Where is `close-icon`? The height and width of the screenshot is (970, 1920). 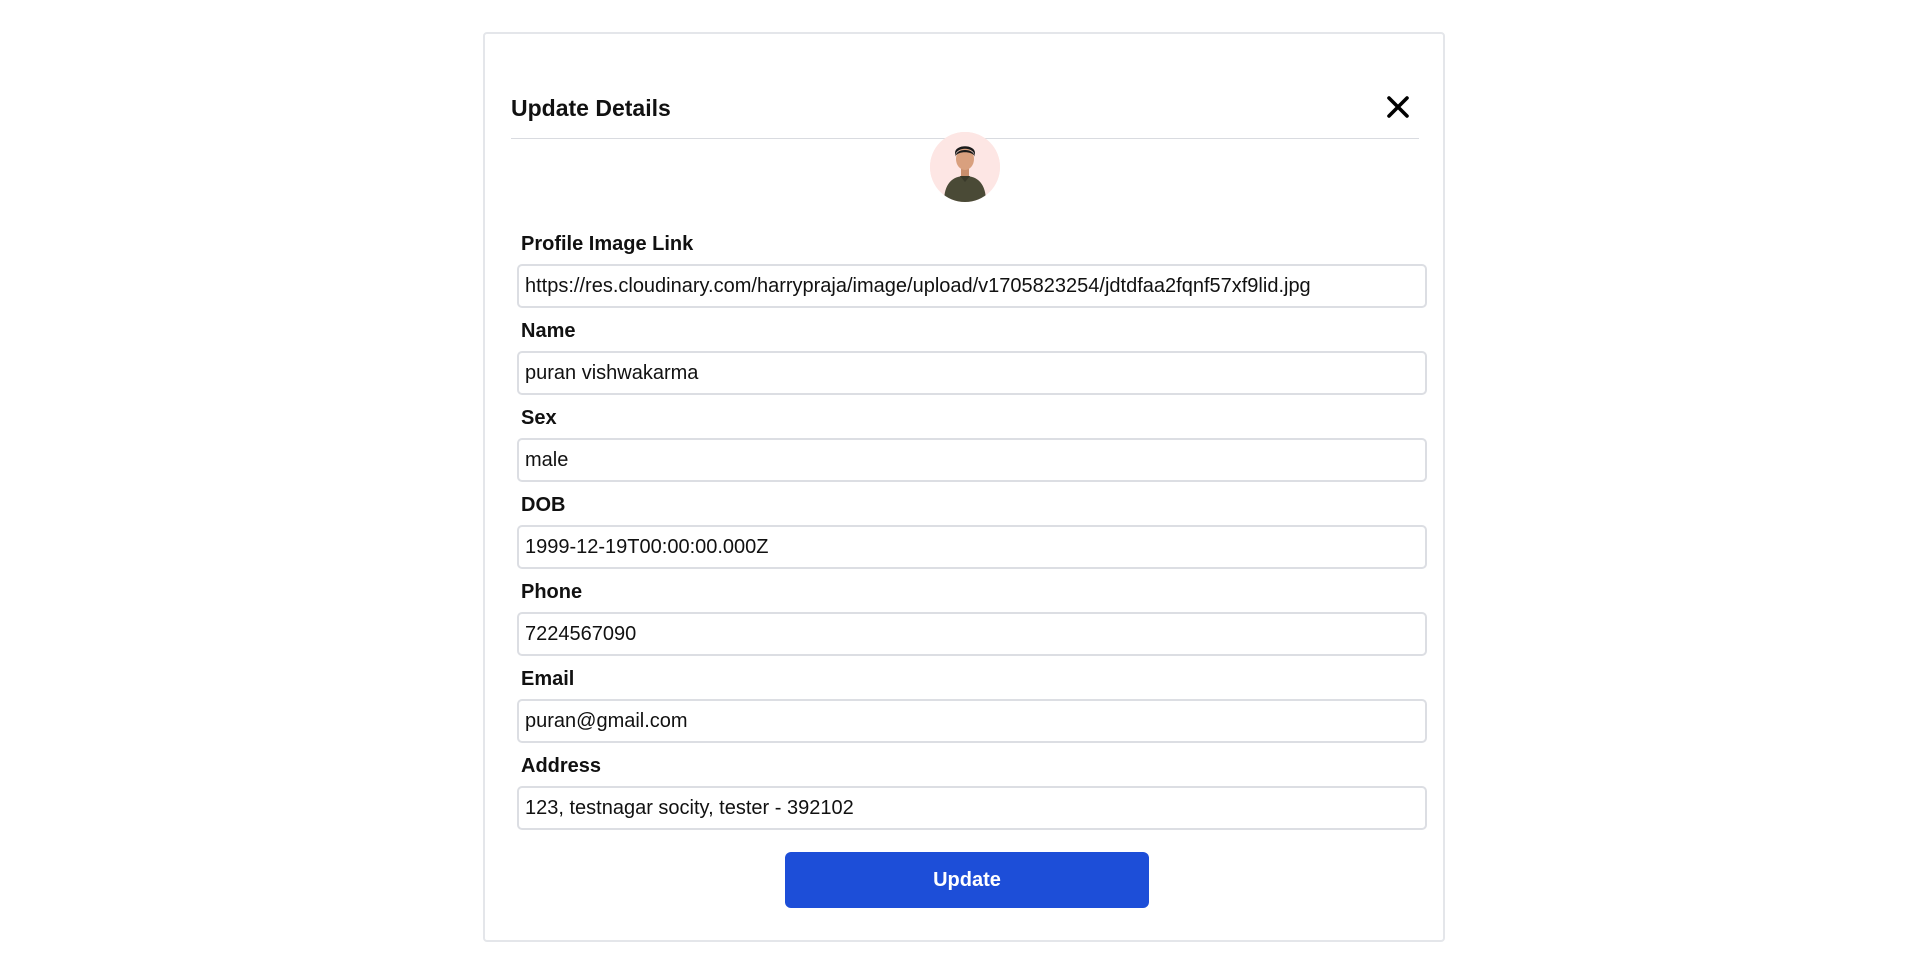
close-icon is located at coordinates (1398, 107).